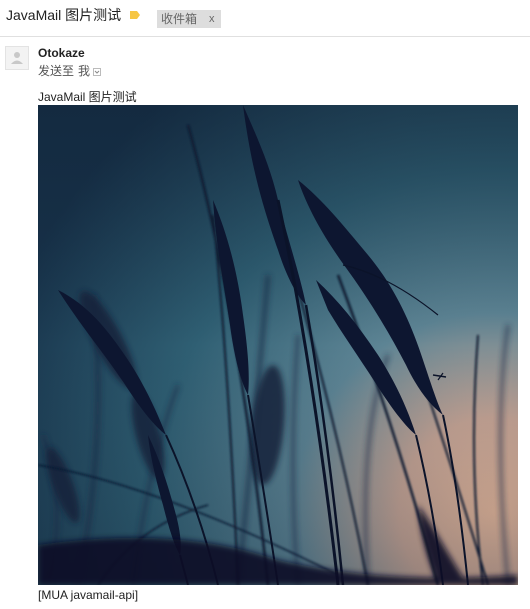 The width and height of the screenshot is (530, 609). What do you see at coordinates (97, 72) in the screenshot?
I see `details-dropdown-icon` at bounding box center [97, 72].